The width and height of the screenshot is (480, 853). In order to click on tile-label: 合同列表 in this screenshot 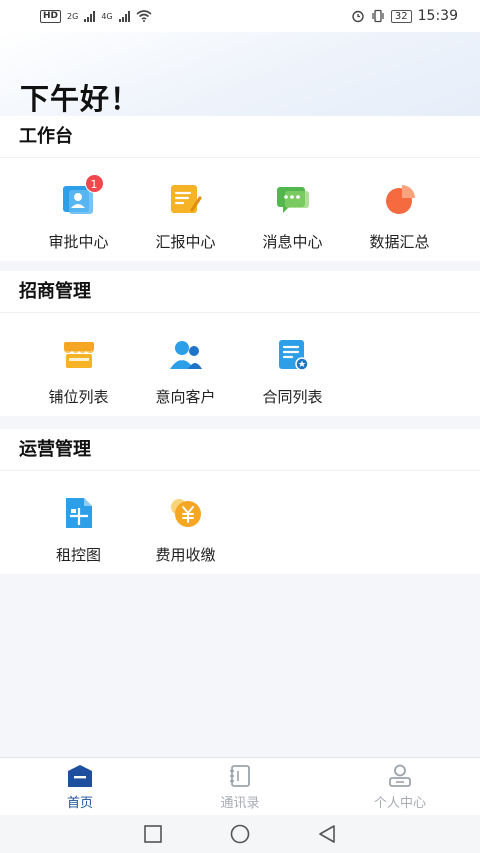, I will do `click(292, 397)`.